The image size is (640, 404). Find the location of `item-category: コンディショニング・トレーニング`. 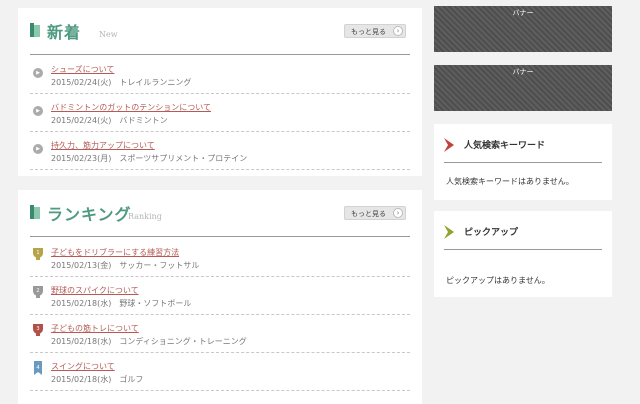

item-category: コンディショニング・トレーニング is located at coordinates (183, 341).